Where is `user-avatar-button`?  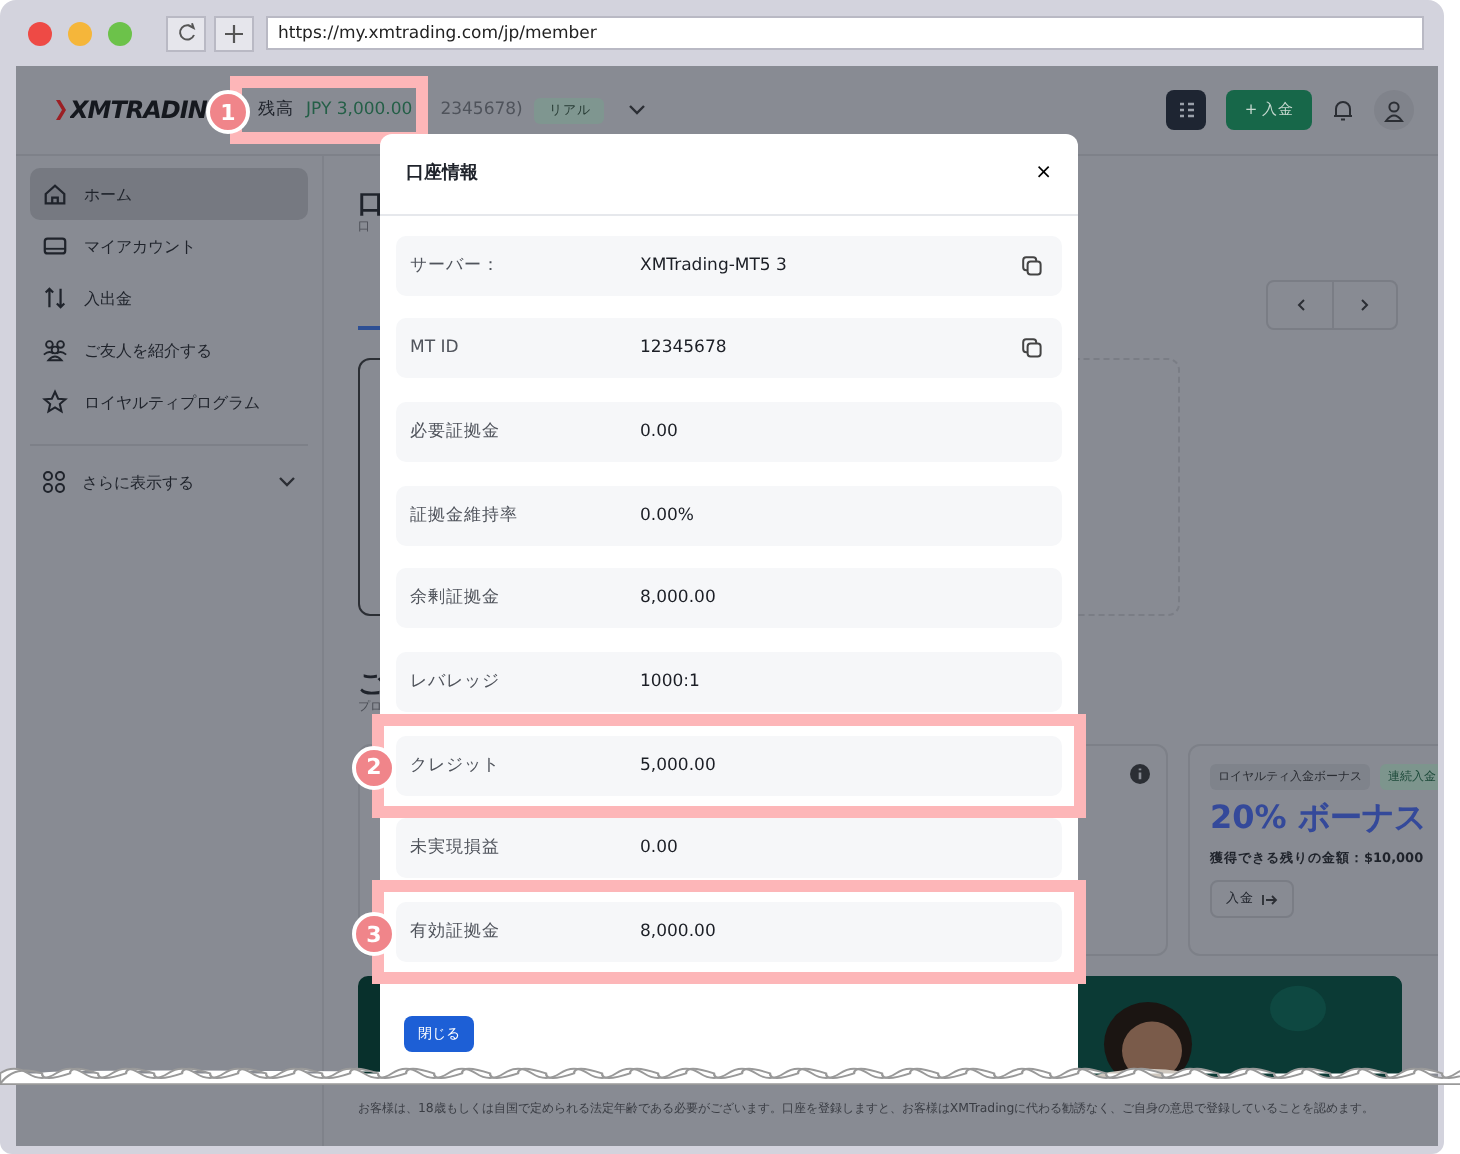 user-avatar-button is located at coordinates (1394, 110).